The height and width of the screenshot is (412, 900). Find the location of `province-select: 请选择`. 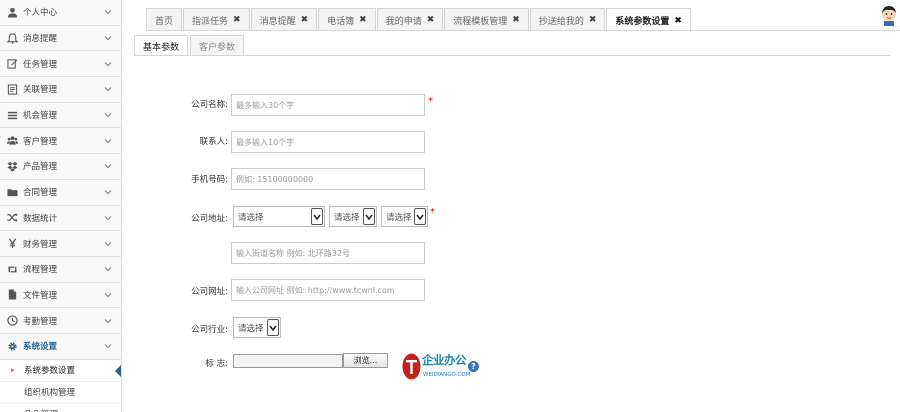

province-select: 请选择 is located at coordinates (279, 216).